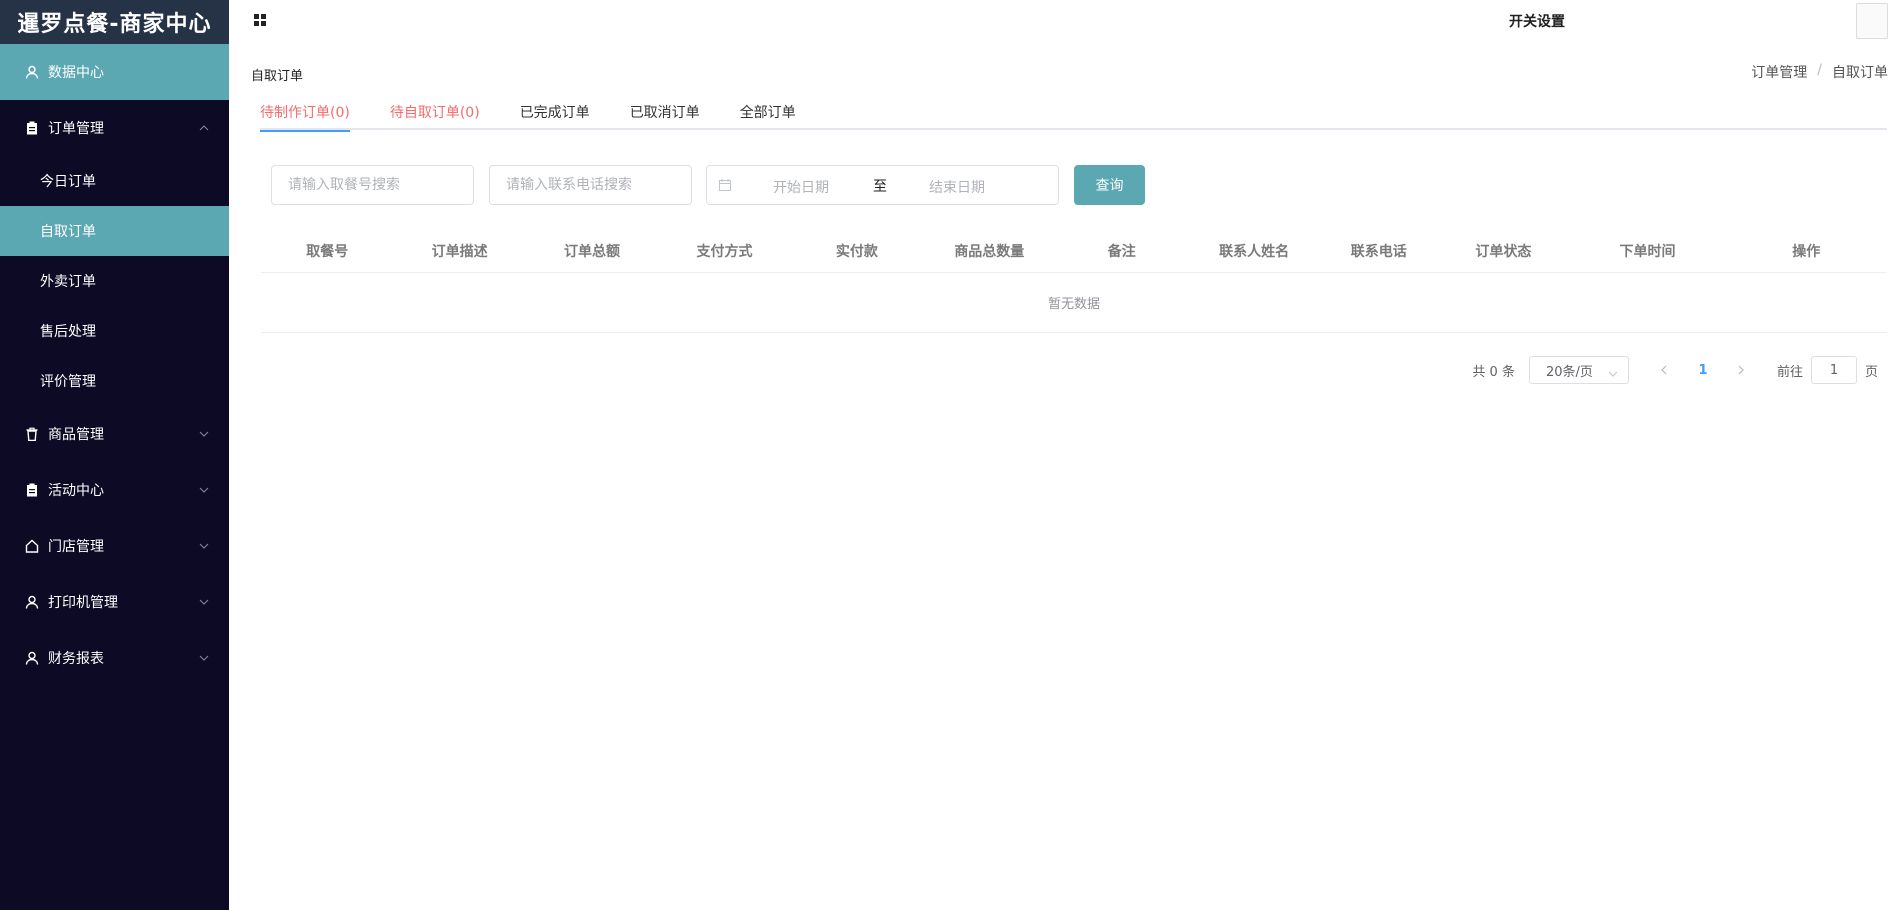 The image size is (1902, 910). Describe the element at coordinates (1872, 21) in the screenshot. I see `avatar` at that location.